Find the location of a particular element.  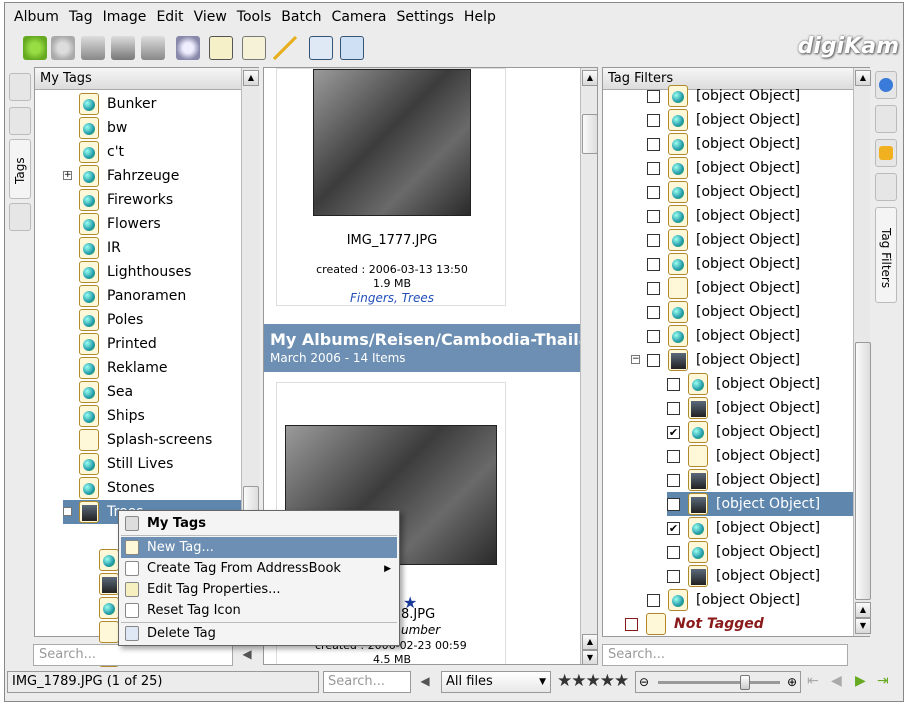

tag-filter-item: ✔ [object Object] is located at coordinates (743, 432).